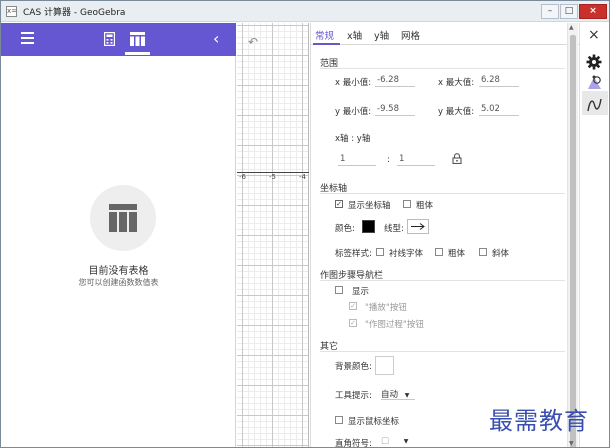 This screenshot has width=610, height=448. I want to click on tooltip-dropdown: 自动 ▼, so click(398, 394).